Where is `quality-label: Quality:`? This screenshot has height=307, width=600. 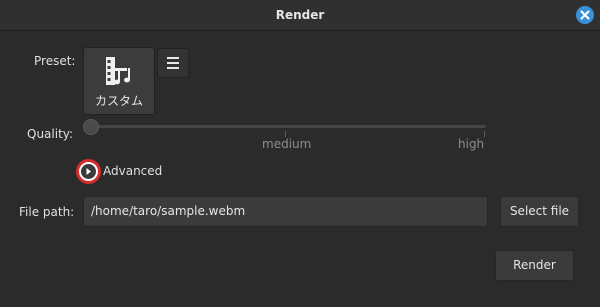
quality-label: Quality: is located at coordinates (50, 134).